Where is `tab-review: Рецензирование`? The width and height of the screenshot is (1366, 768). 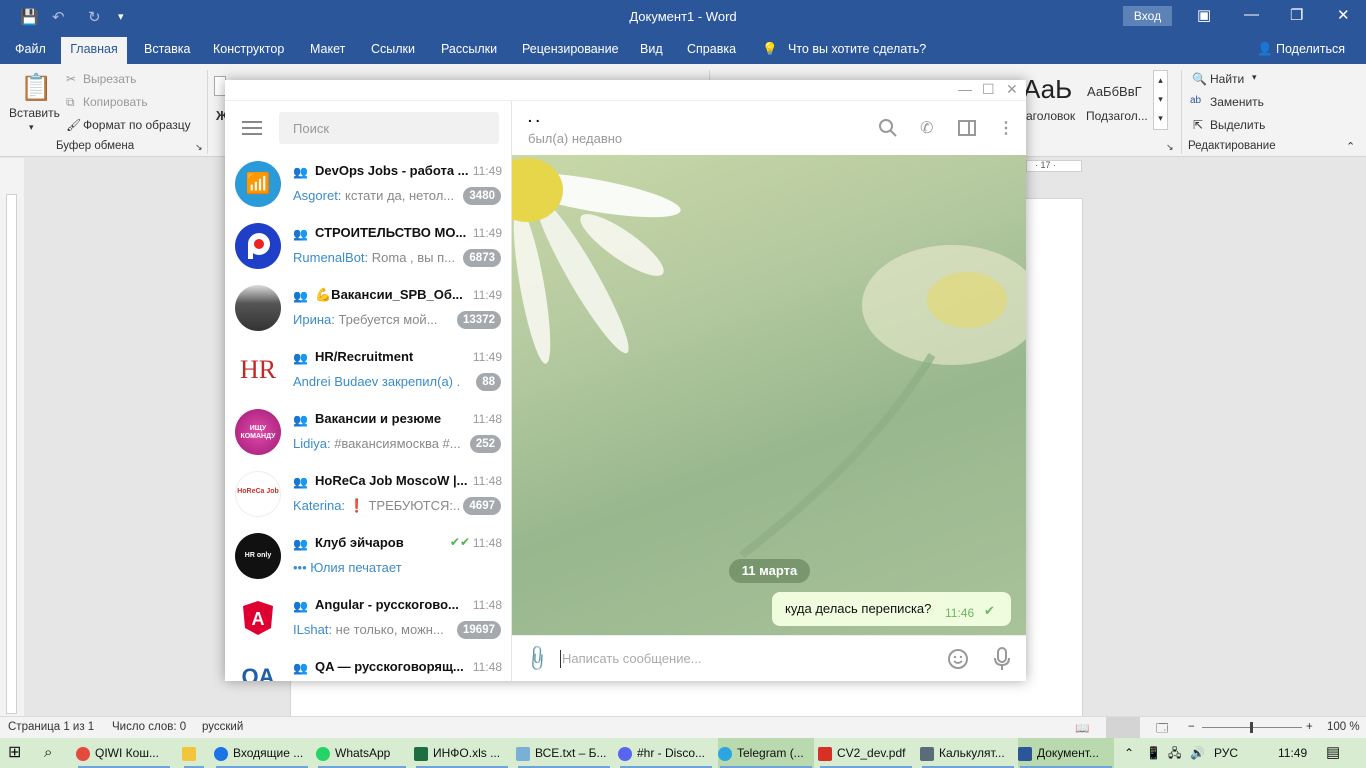 tab-review: Рецензирование is located at coordinates (570, 49).